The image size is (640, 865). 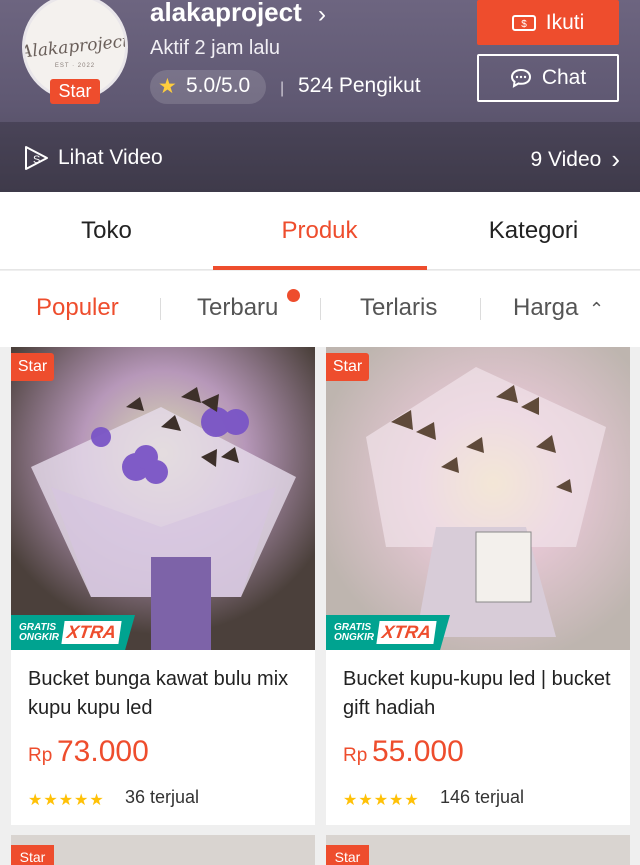 I want to click on active-status: Aktif 2 jam lalu, so click(x=215, y=48).